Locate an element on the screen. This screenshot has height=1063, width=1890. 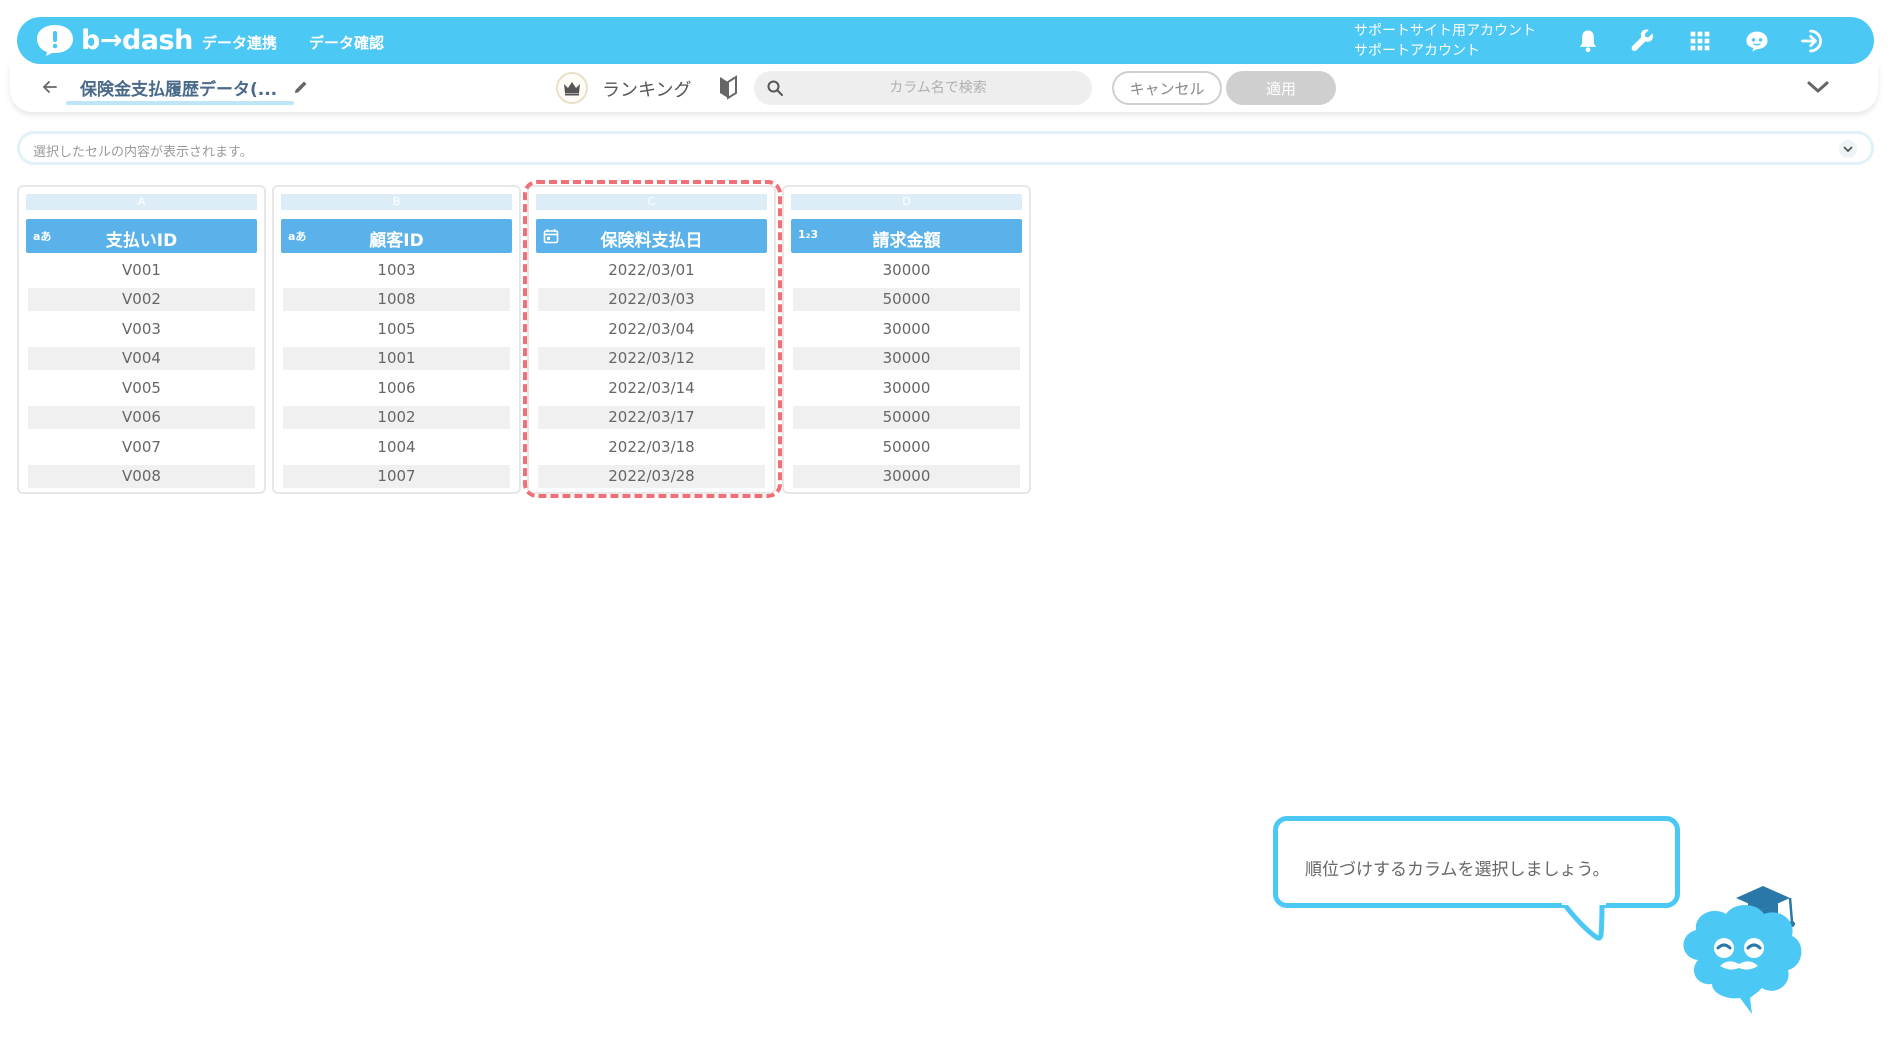
table-cell: 1004 is located at coordinates (396, 447).